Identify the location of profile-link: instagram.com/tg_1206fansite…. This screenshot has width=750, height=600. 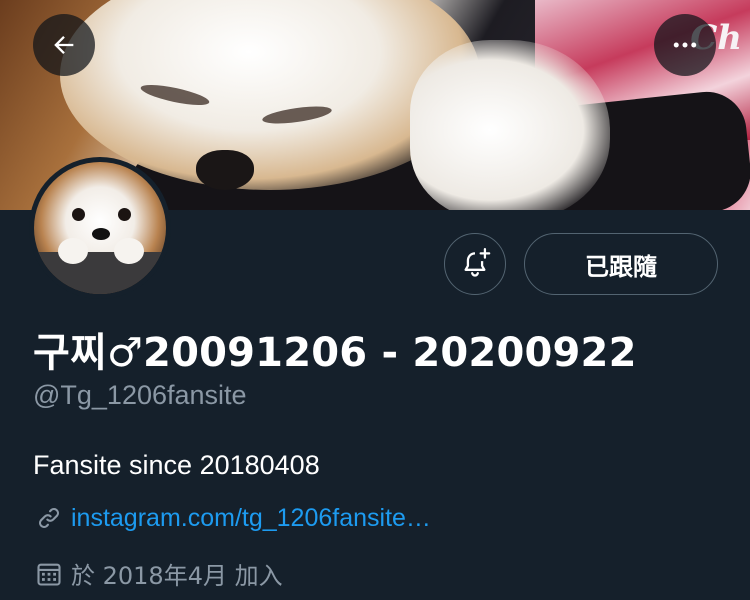
(251, 518).